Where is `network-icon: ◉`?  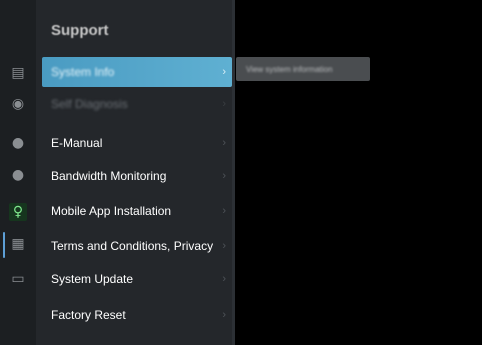
network-icon: ◉ is located at coordinates (18, 104).